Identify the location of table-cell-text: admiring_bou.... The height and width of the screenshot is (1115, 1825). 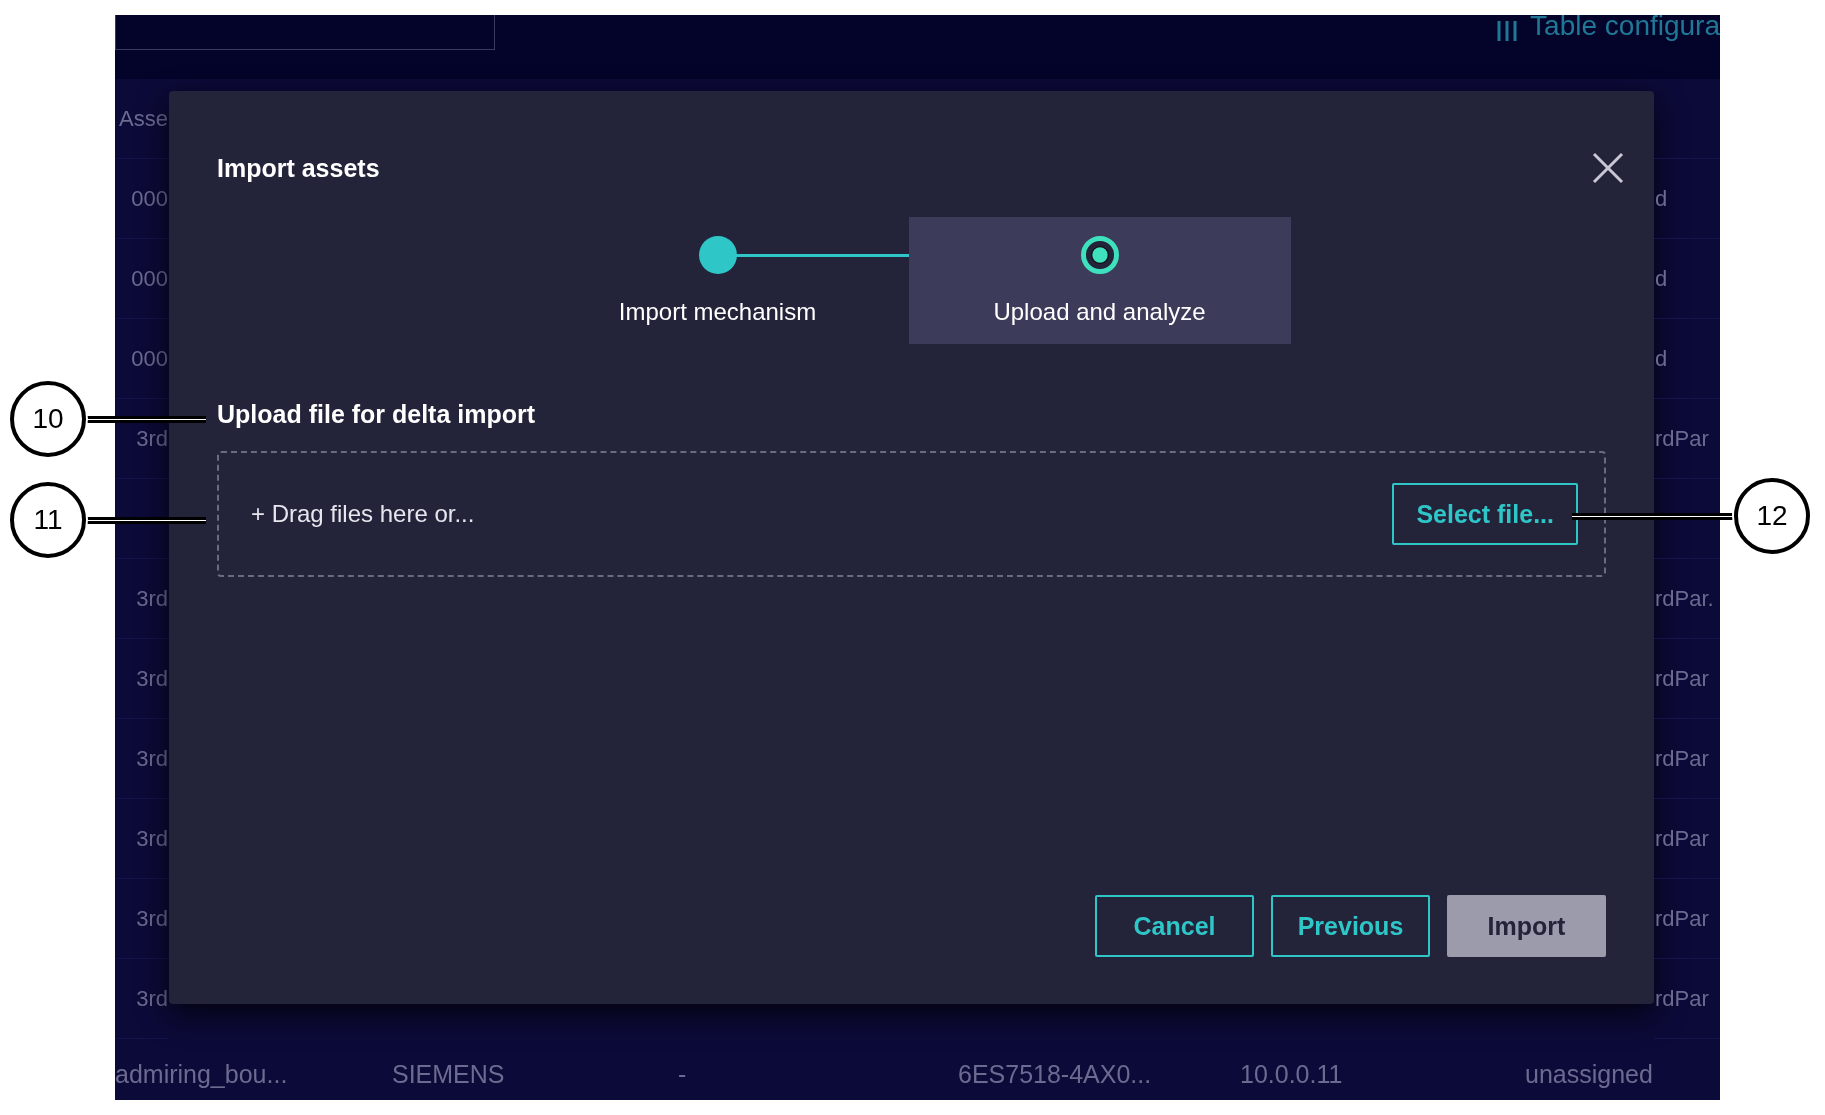
(202, 1075).